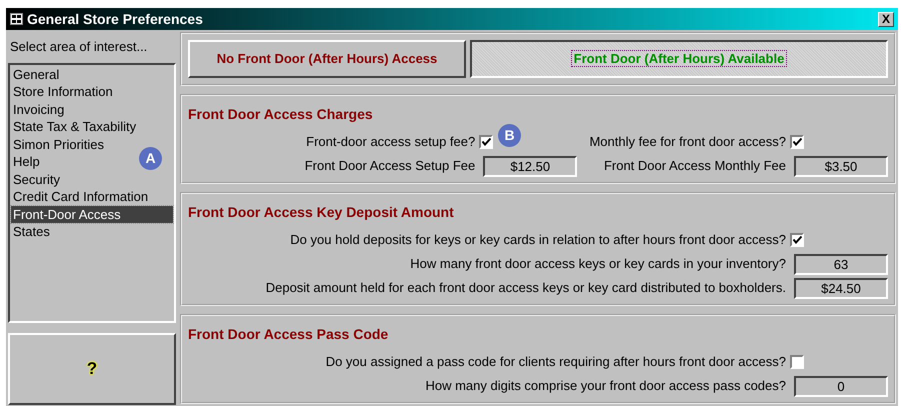 The image size is (901, 406). What do you see at coordinates (695, 166) in the screenshot?
I see `field-label: Front Door Access Monthly Fee` at bounding box center [695, 166].